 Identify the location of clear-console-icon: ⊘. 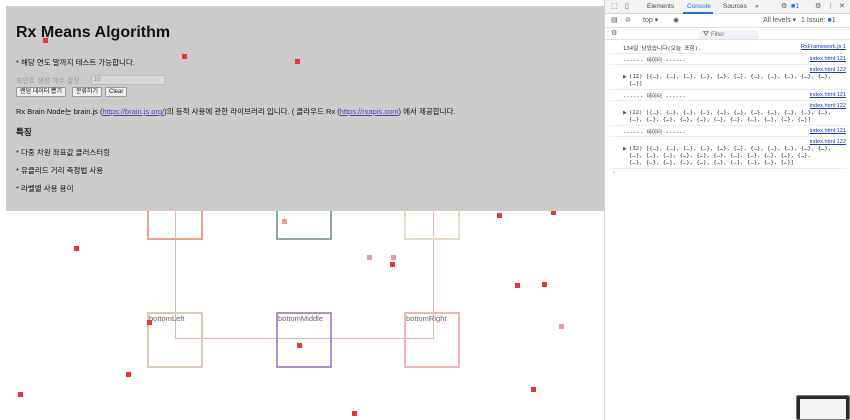
(628, 21).